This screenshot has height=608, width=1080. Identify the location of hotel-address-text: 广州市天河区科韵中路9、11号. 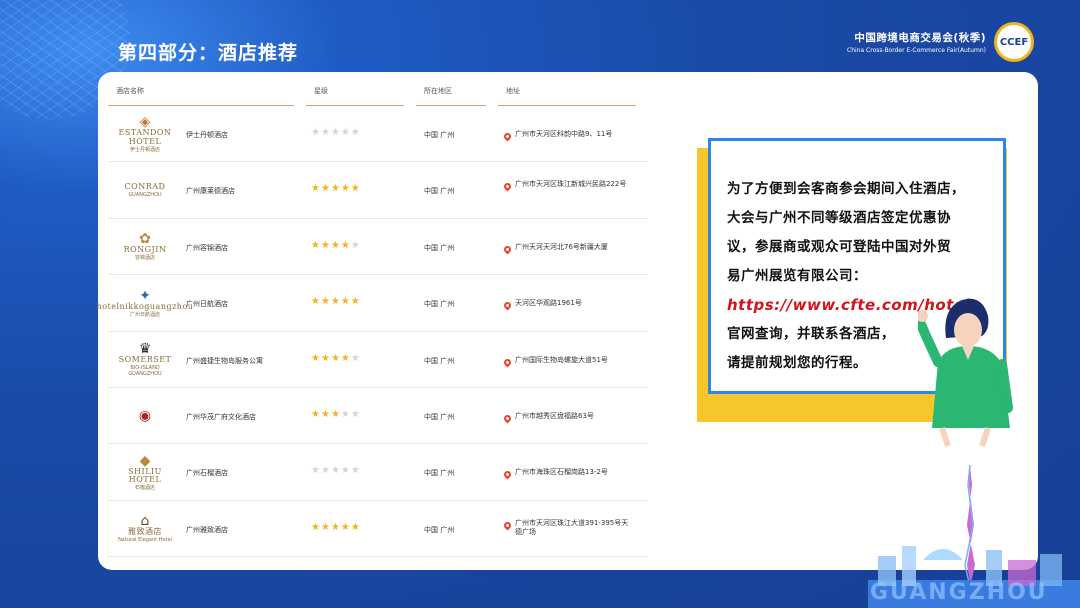
(564, 134).